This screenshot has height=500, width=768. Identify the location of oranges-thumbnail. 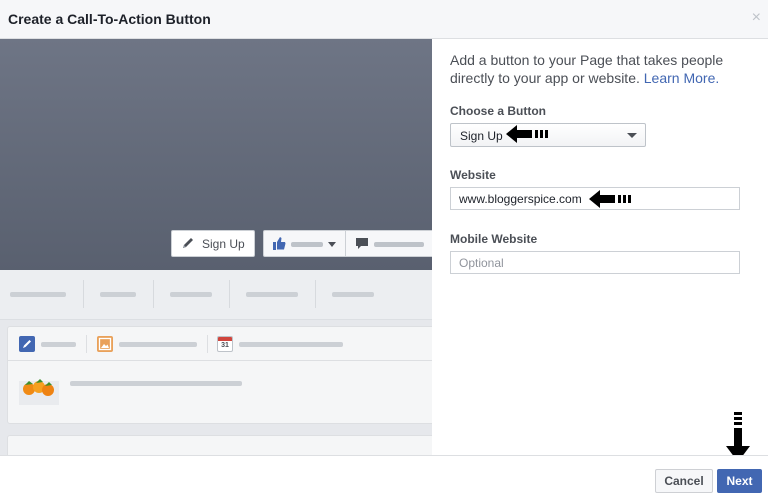
(39, 392).